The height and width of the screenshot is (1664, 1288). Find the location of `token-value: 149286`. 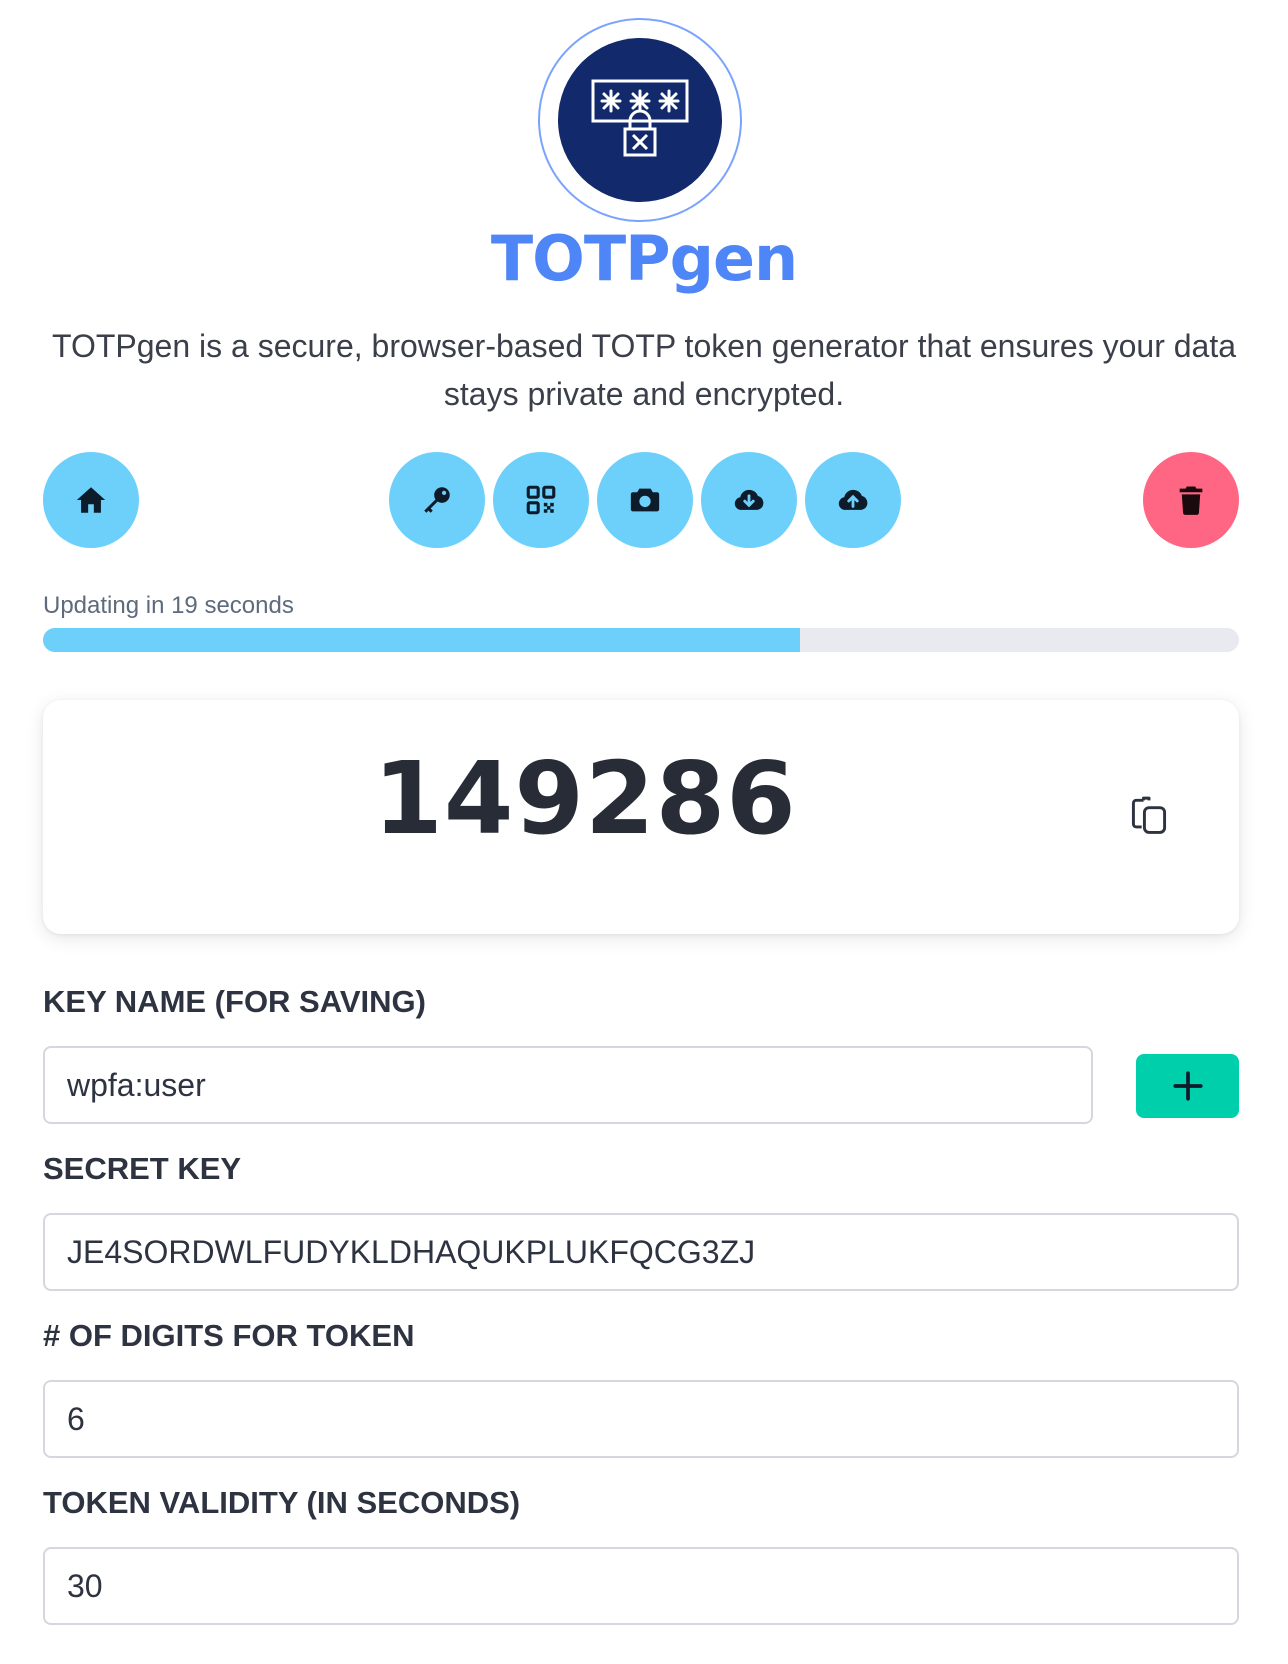

token-value: 149286 is located at coordinates (585, 798).